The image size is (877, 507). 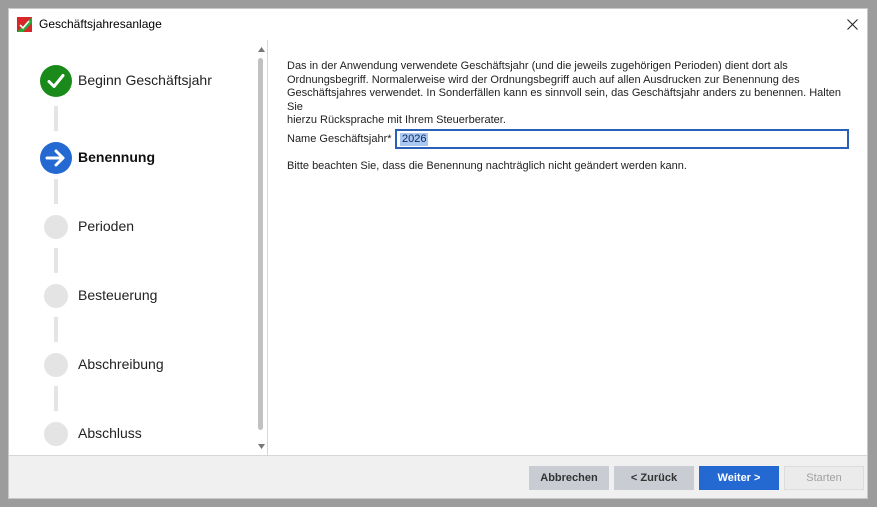 I want to click on back-button: < Zurück, so click(x=654, y=478).